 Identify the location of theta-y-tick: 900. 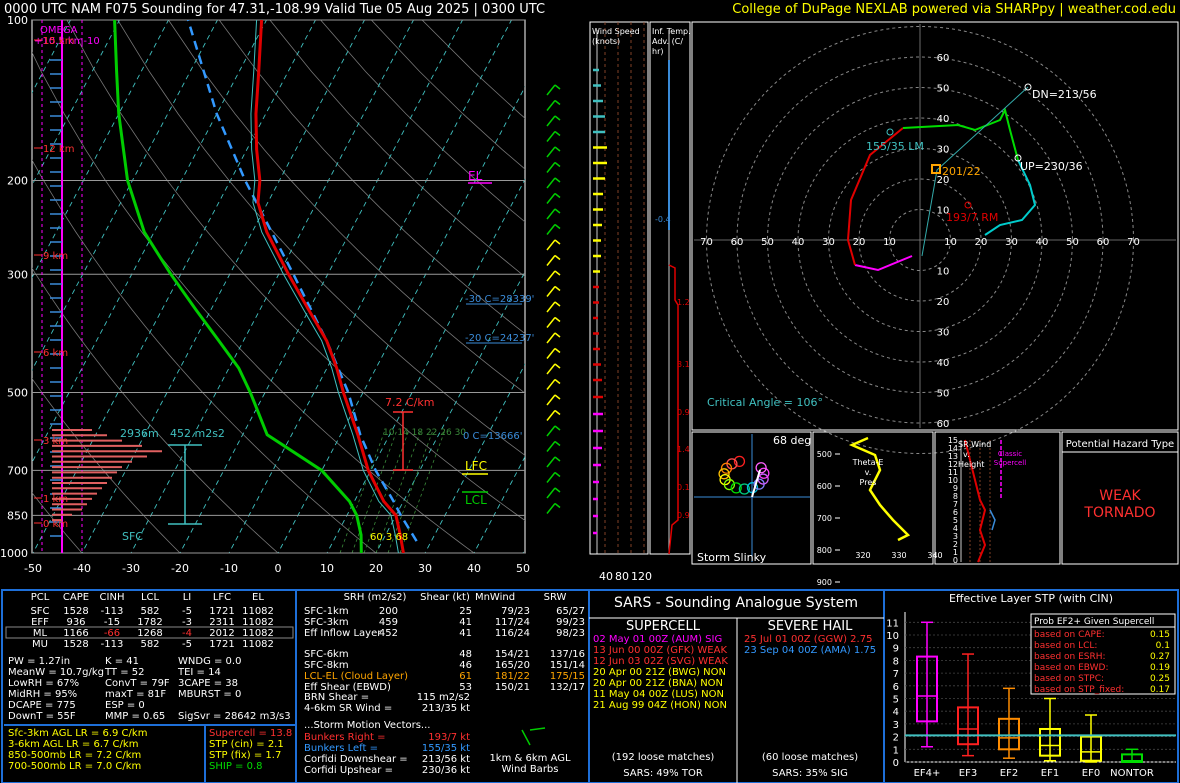
(824, 582).